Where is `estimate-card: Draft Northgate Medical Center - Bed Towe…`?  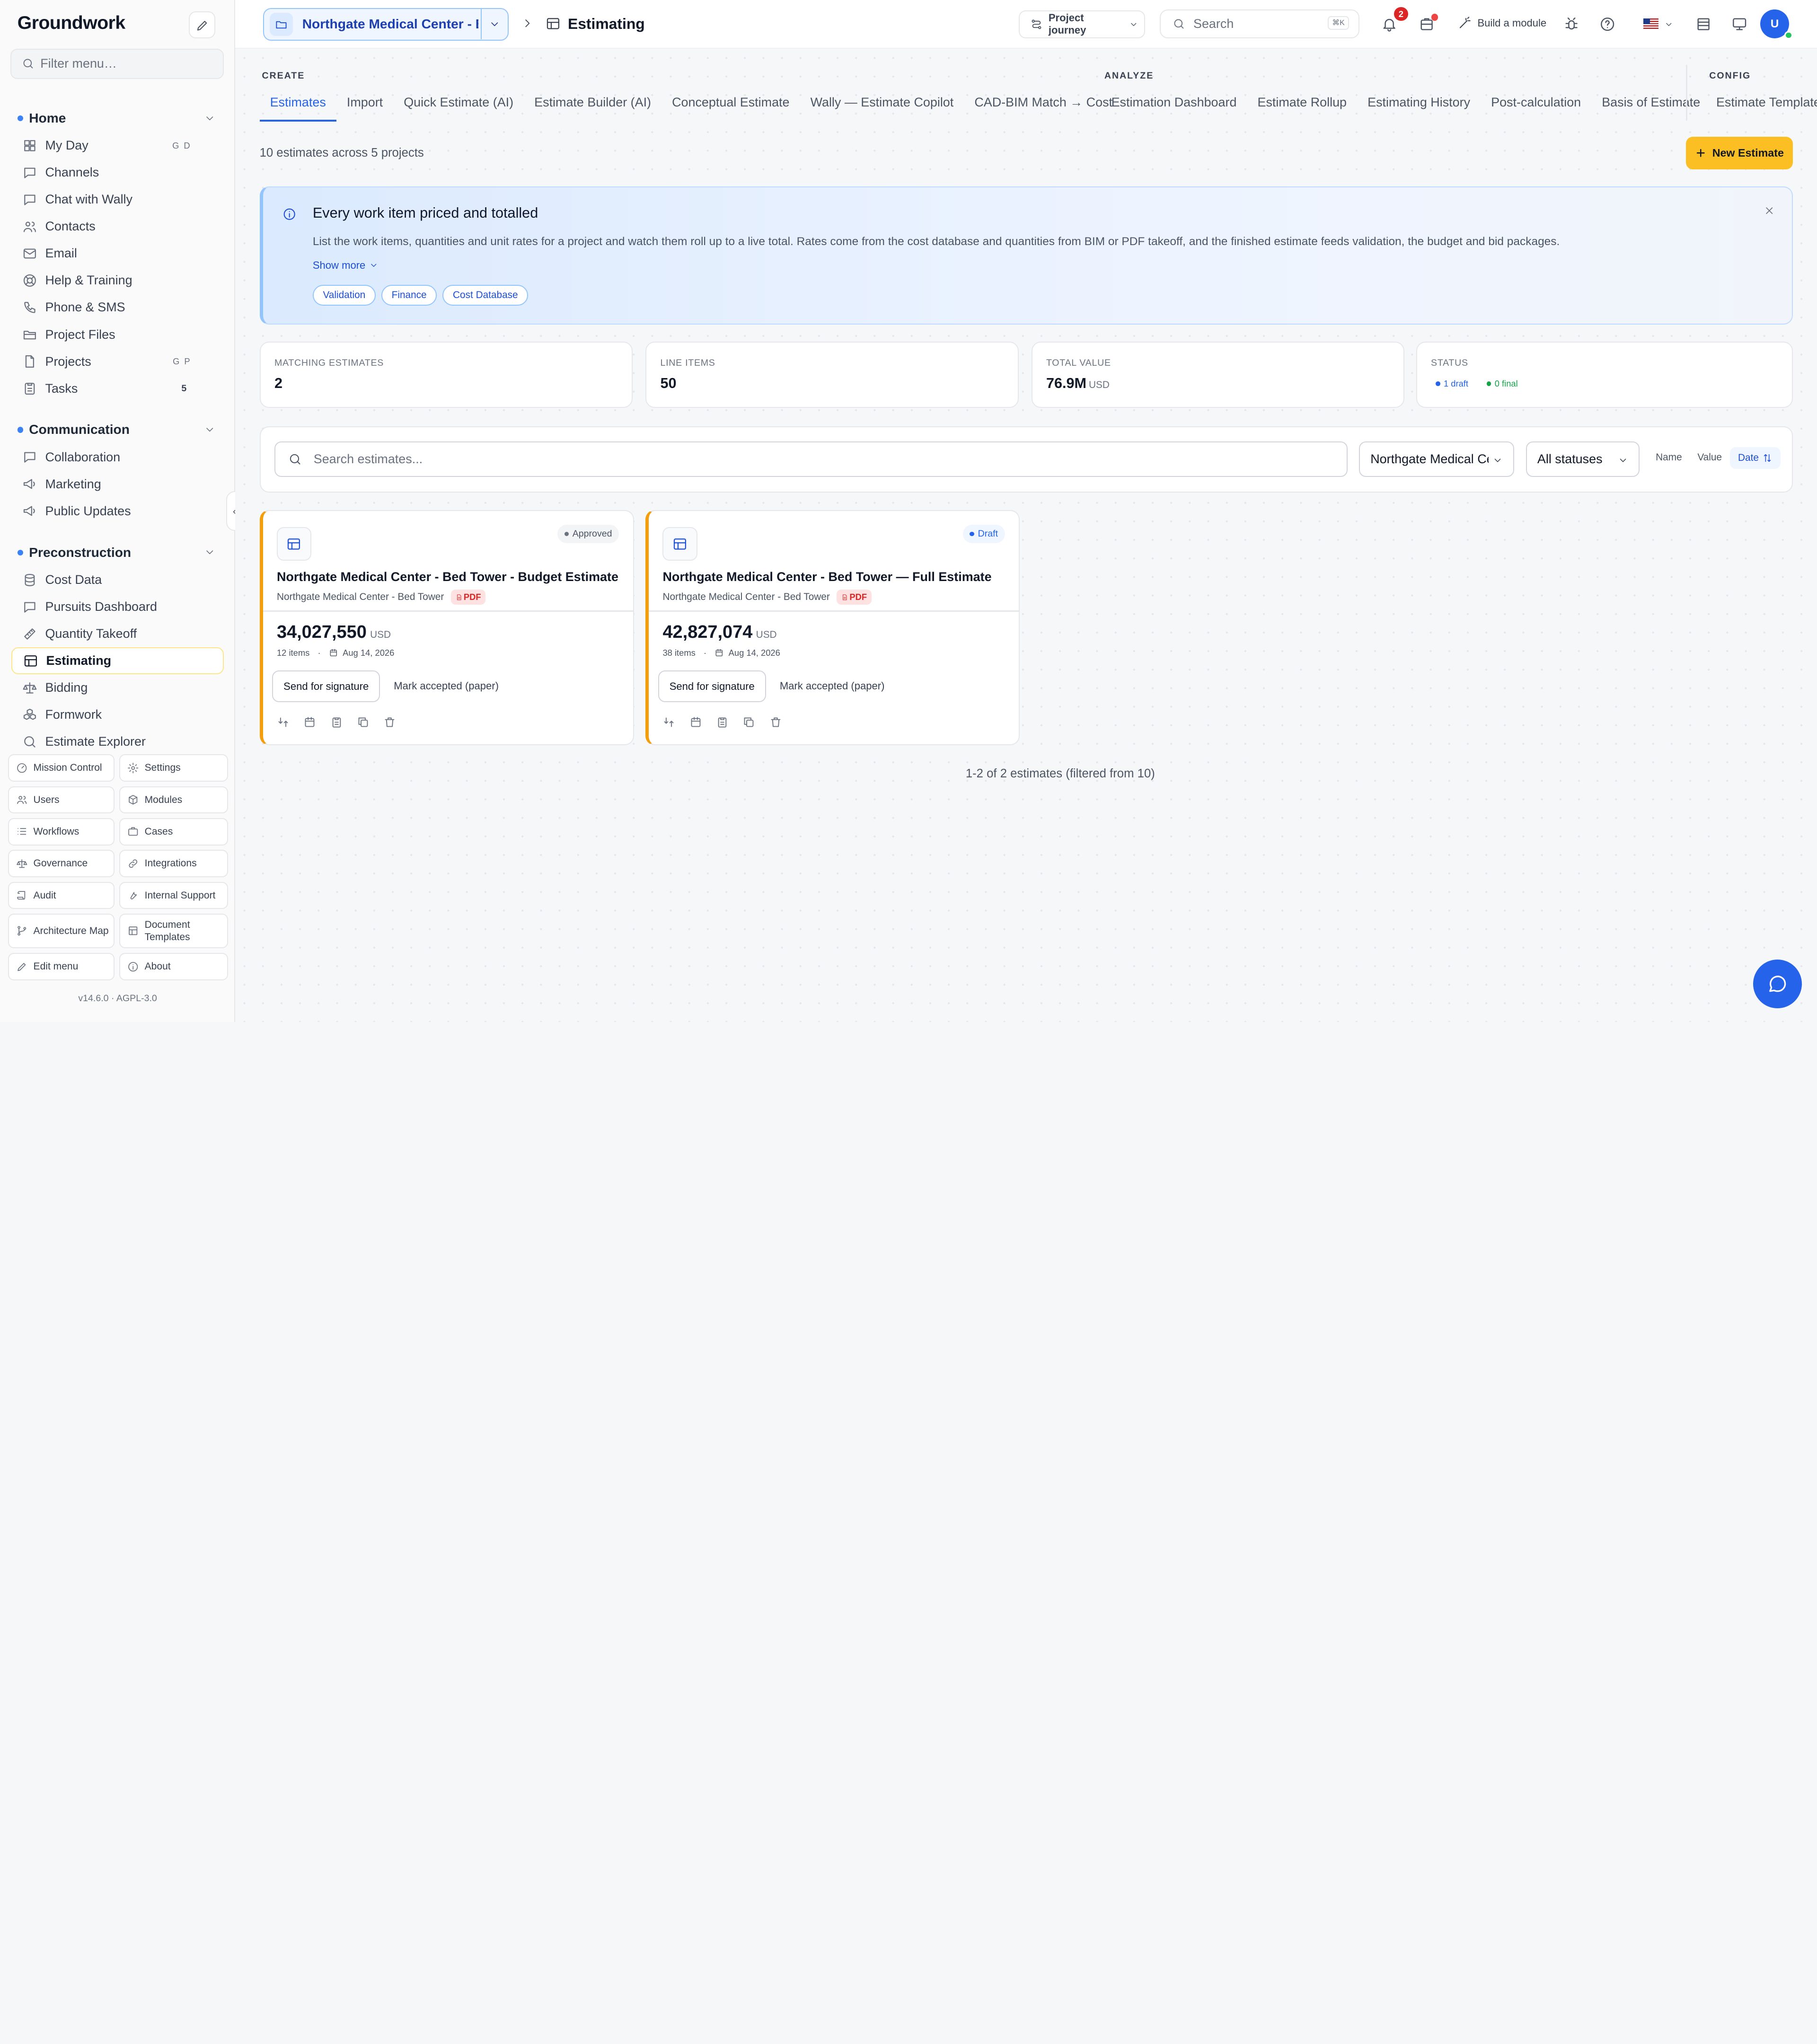 estimate-card: Draft Northgate Medical Center - Bed Towe… is located at coordinates (833, 627).